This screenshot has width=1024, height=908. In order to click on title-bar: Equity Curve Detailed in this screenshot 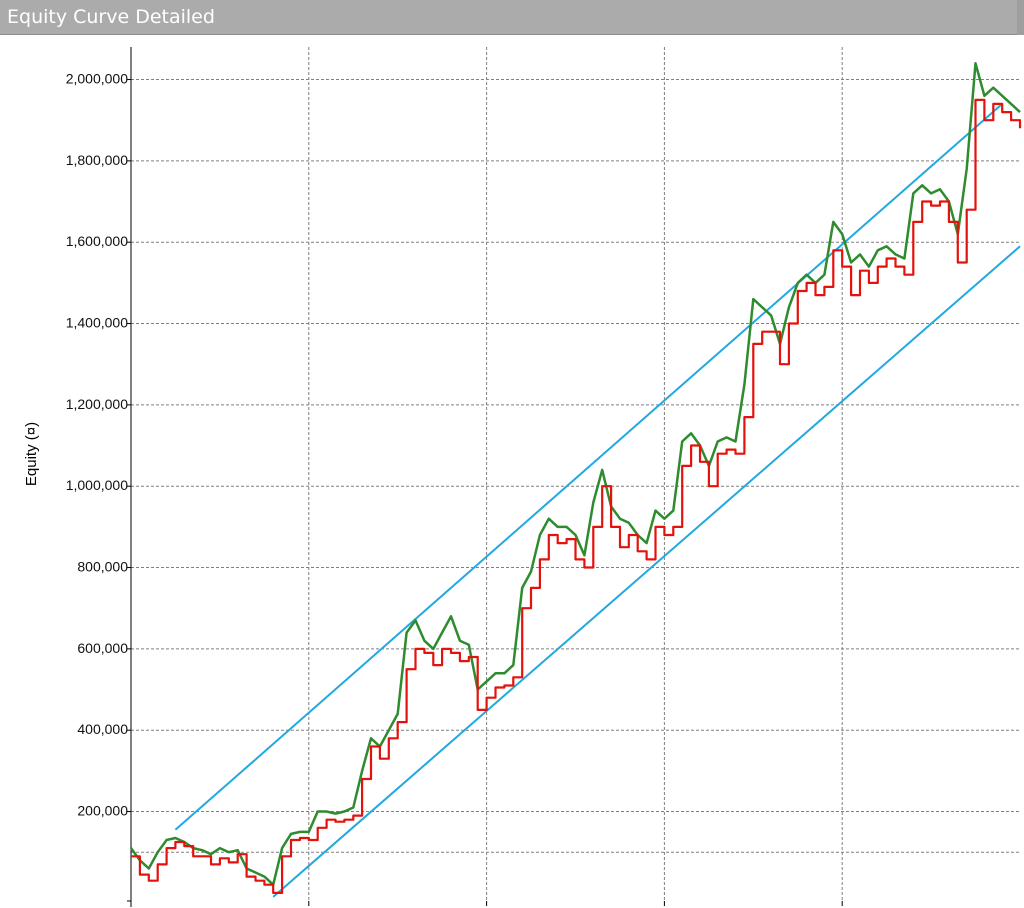, I will do `click(512, 17)`.